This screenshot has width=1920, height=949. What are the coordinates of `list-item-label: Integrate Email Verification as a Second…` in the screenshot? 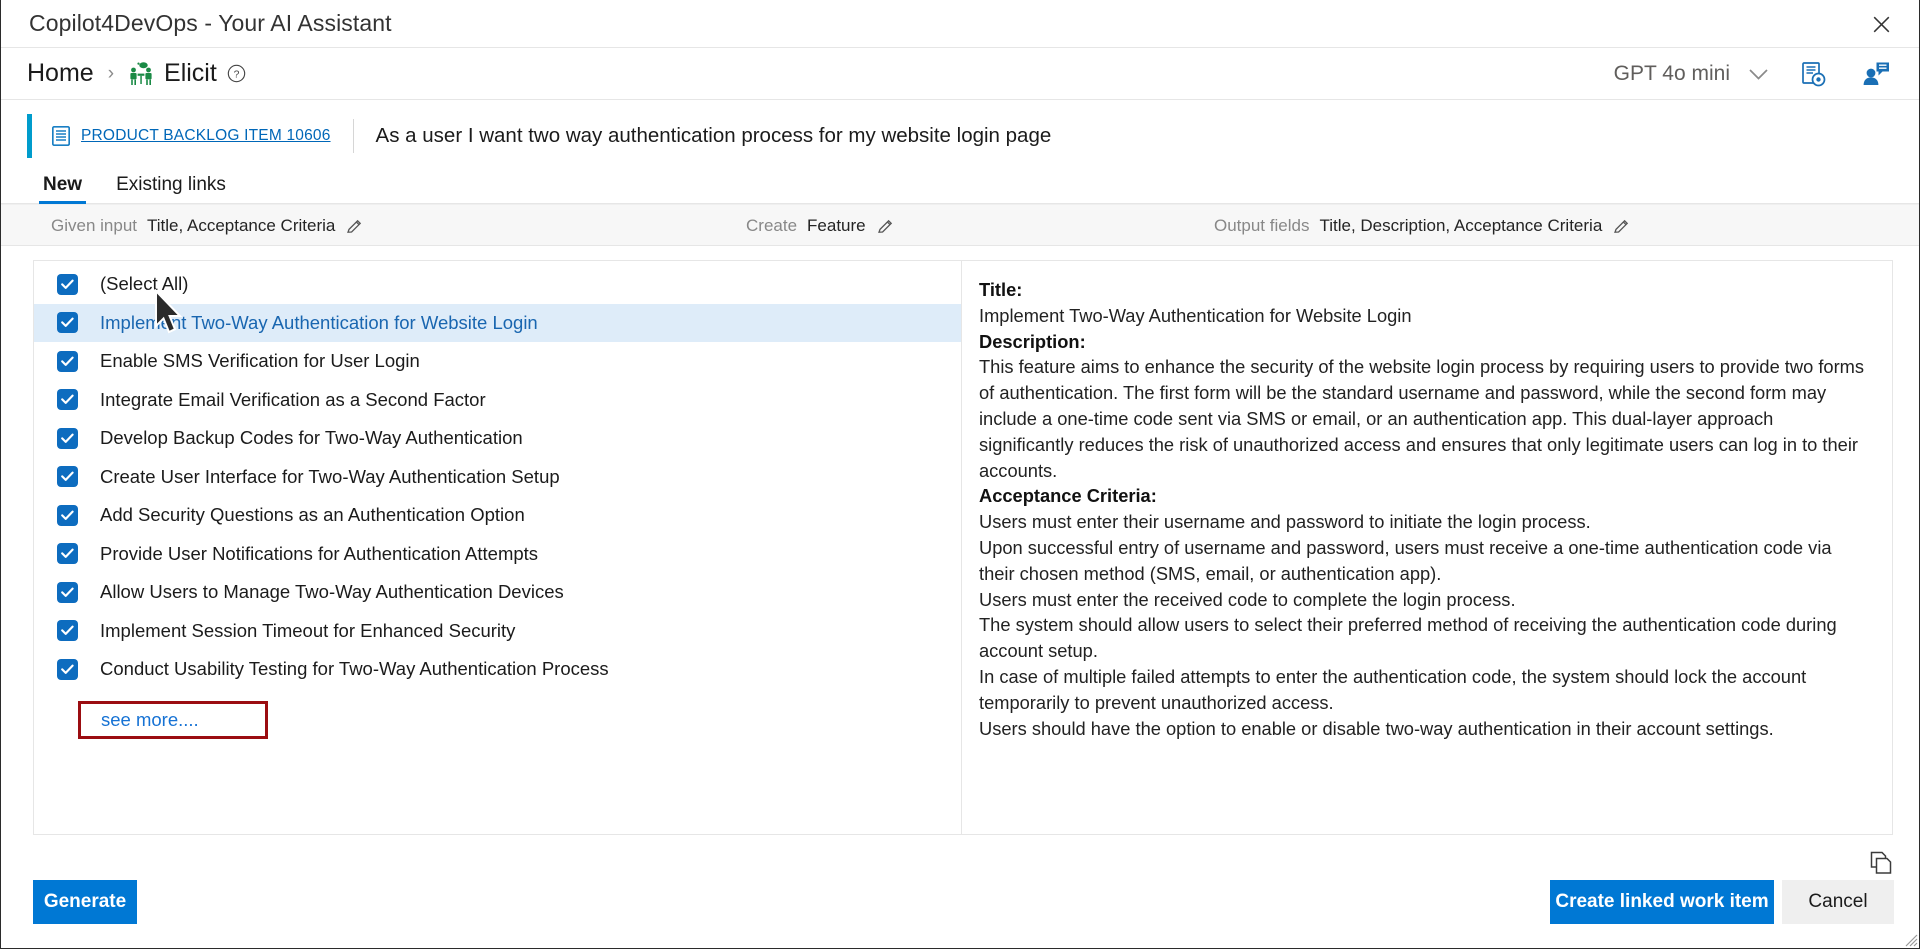 It's located at (293, 399).